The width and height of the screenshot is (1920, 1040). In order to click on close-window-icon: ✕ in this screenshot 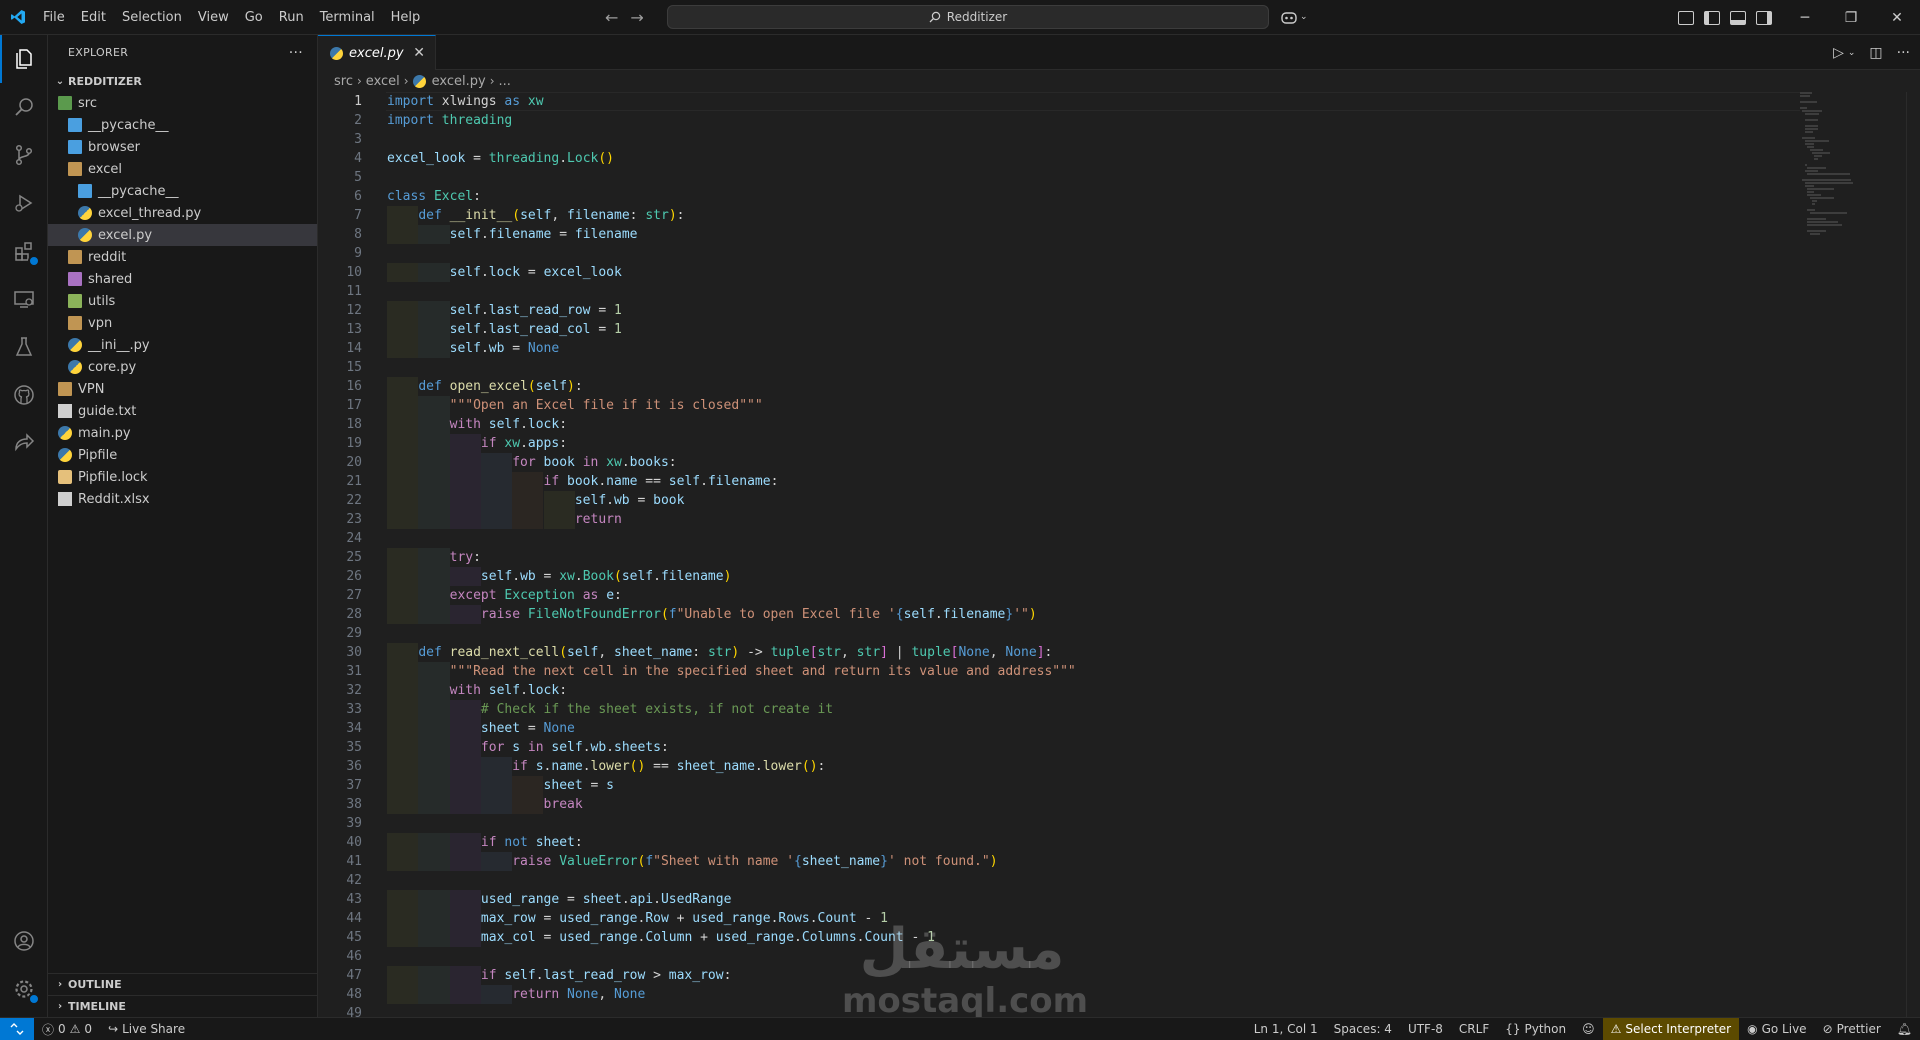, I will do `click(1897, 17)`.